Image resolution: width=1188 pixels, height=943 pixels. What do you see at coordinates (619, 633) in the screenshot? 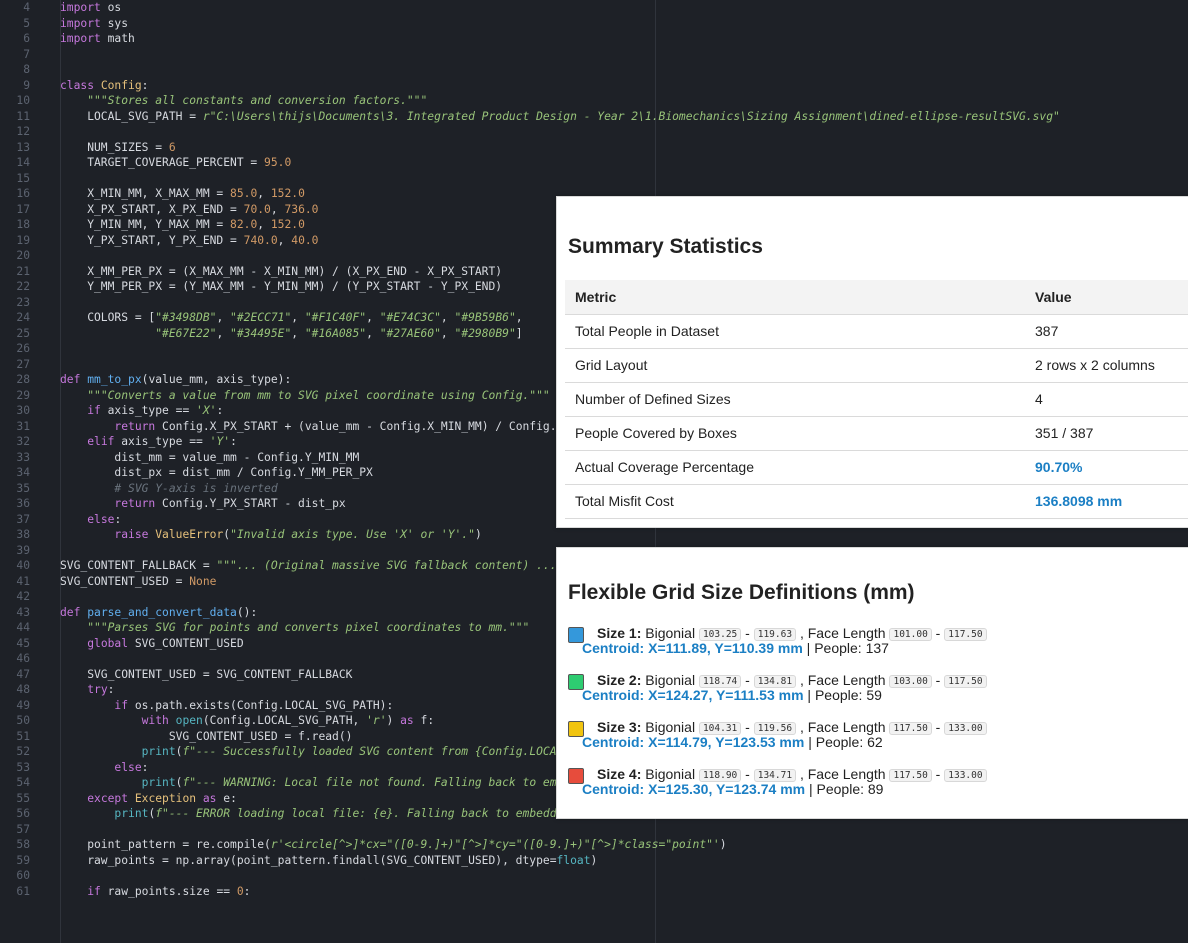
I see `size-label: Size 1:` at bounding box center [619, 633].